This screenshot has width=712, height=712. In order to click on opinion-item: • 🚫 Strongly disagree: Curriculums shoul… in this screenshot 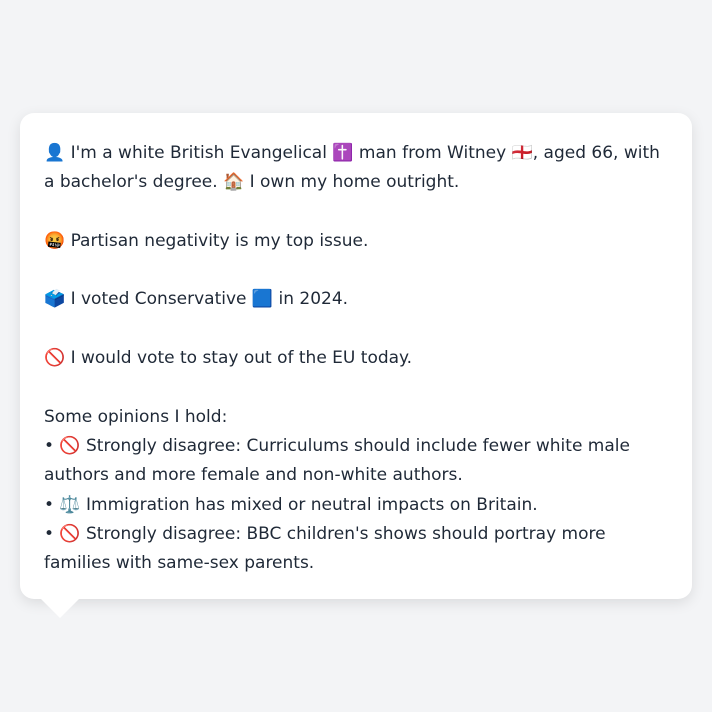, I will do `click(337, 460)`.